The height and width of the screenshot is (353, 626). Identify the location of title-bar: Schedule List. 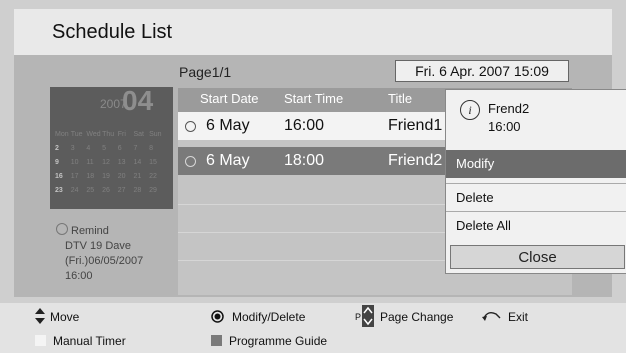
(313, 32).